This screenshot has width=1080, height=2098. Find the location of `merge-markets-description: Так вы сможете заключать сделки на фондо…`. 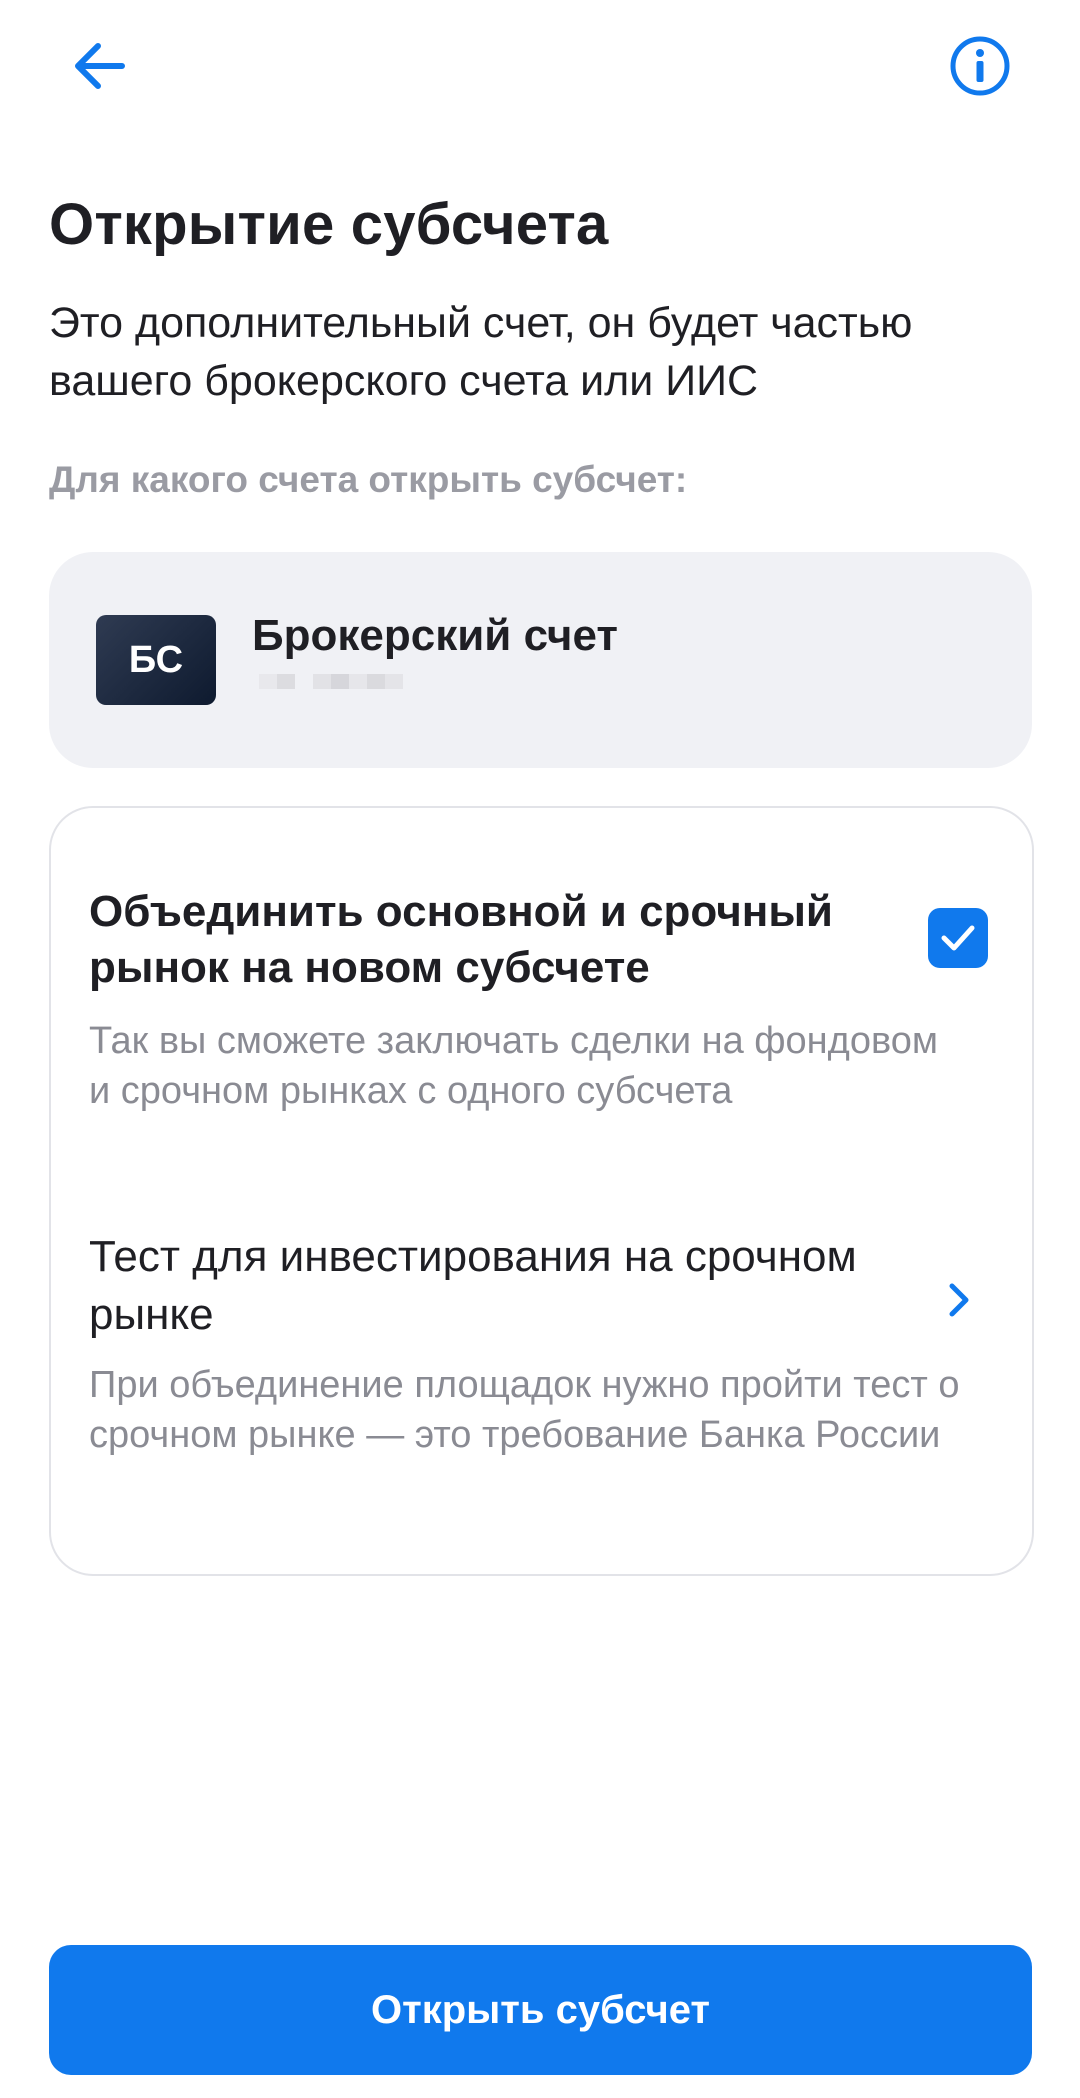

merge-markets-description: Так вы сможете заключать сделки на фондо… is located at coordinates (513, 1066).